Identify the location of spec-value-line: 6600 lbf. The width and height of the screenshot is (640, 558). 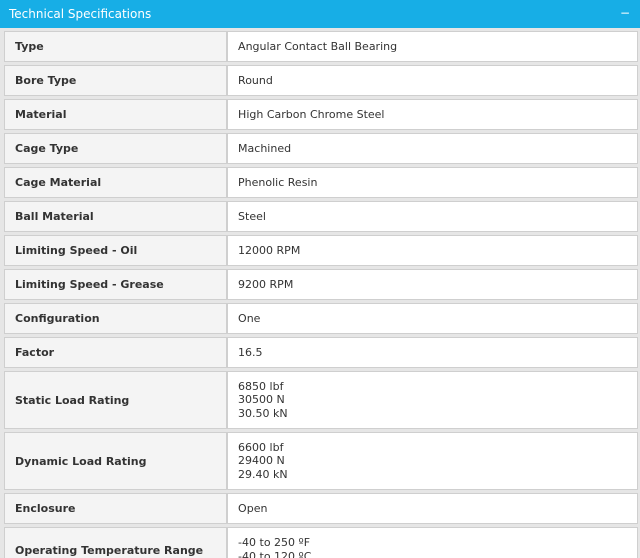
(261, 447).